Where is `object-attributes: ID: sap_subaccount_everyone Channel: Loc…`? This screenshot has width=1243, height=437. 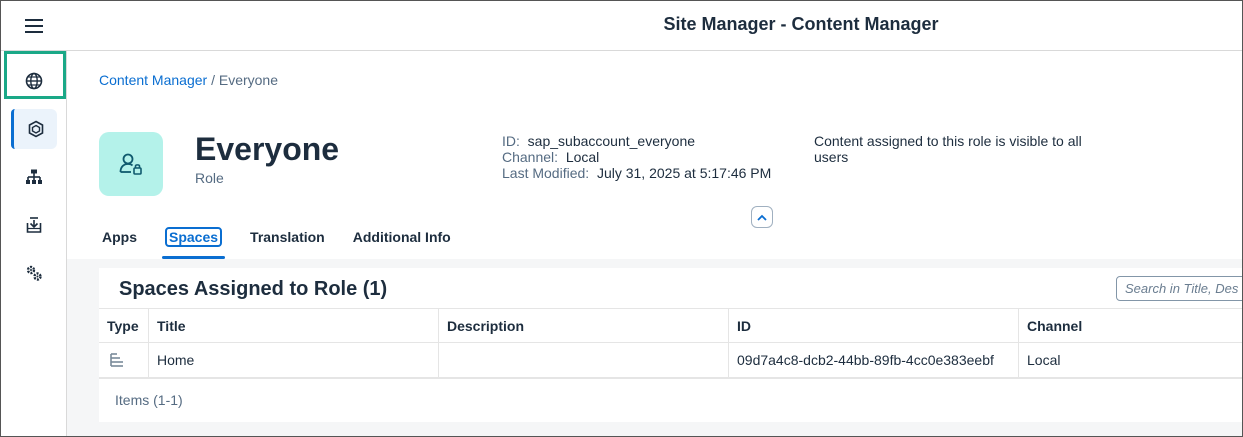
object-attributes: ID: sap_subaccount_everyone Channel: Loc… is located at coordinates (636, 157).